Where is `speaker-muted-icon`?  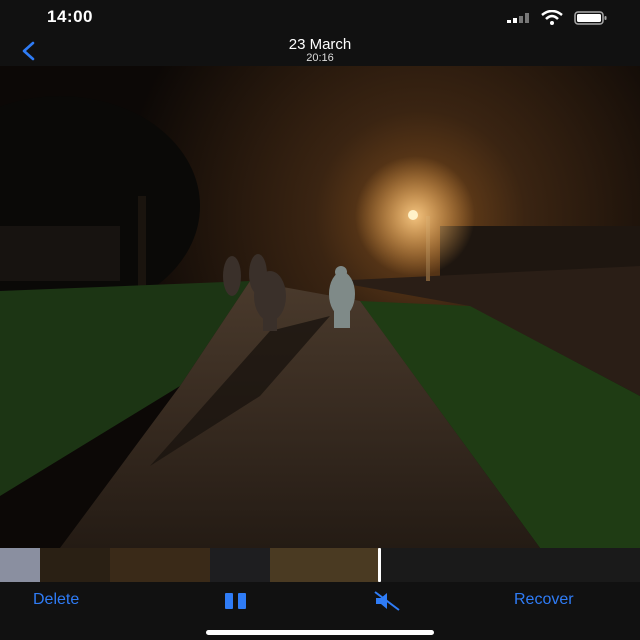 speaker-muted-icon is located at coordinates (387, 601).